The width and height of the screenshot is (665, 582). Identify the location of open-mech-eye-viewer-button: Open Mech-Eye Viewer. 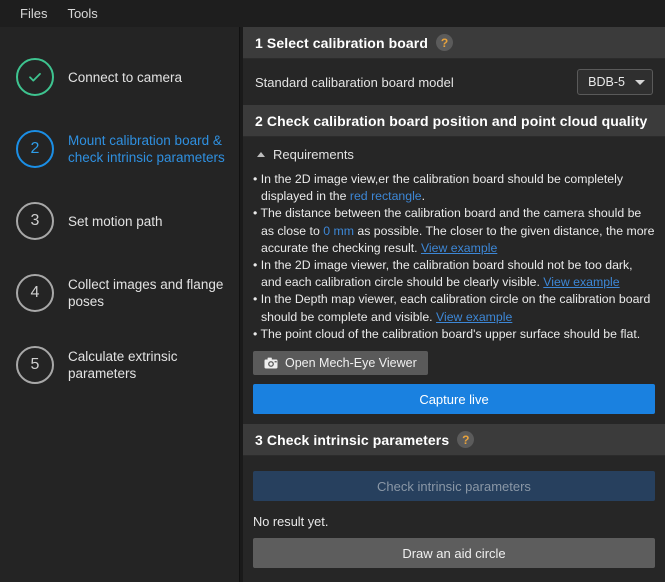
(340, 363).